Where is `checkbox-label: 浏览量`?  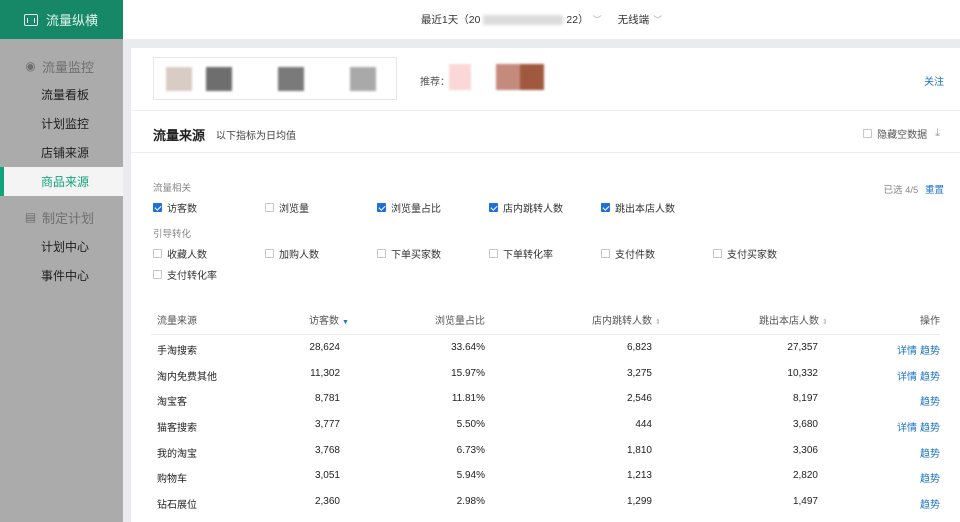
checkbox-label: 浏览量 is located at coordinates (294, 209).